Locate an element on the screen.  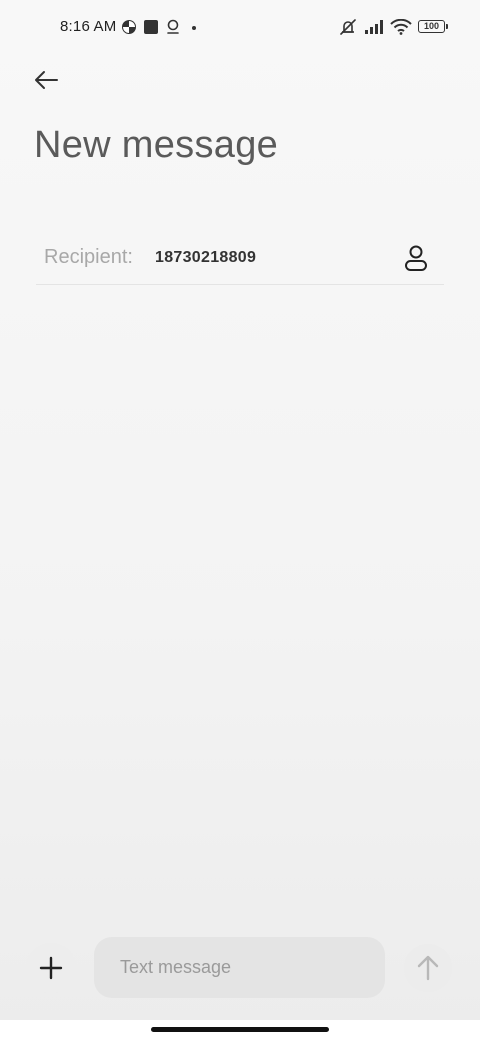
plus-icon is located at coordinates (51, 968).